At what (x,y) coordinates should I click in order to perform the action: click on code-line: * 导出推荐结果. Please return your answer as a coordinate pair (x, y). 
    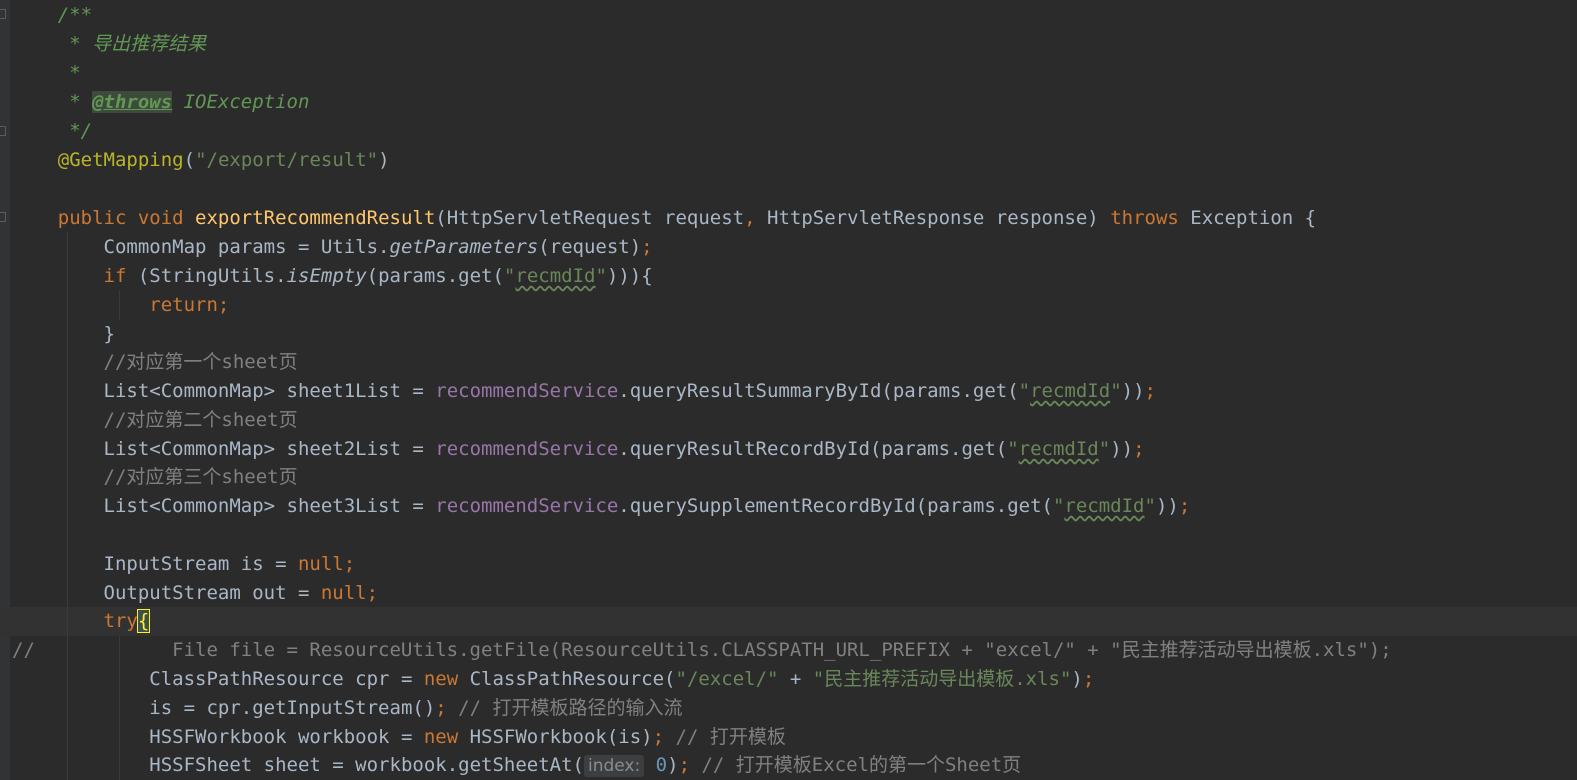
    Looking at the image, I should click on (109, 44).